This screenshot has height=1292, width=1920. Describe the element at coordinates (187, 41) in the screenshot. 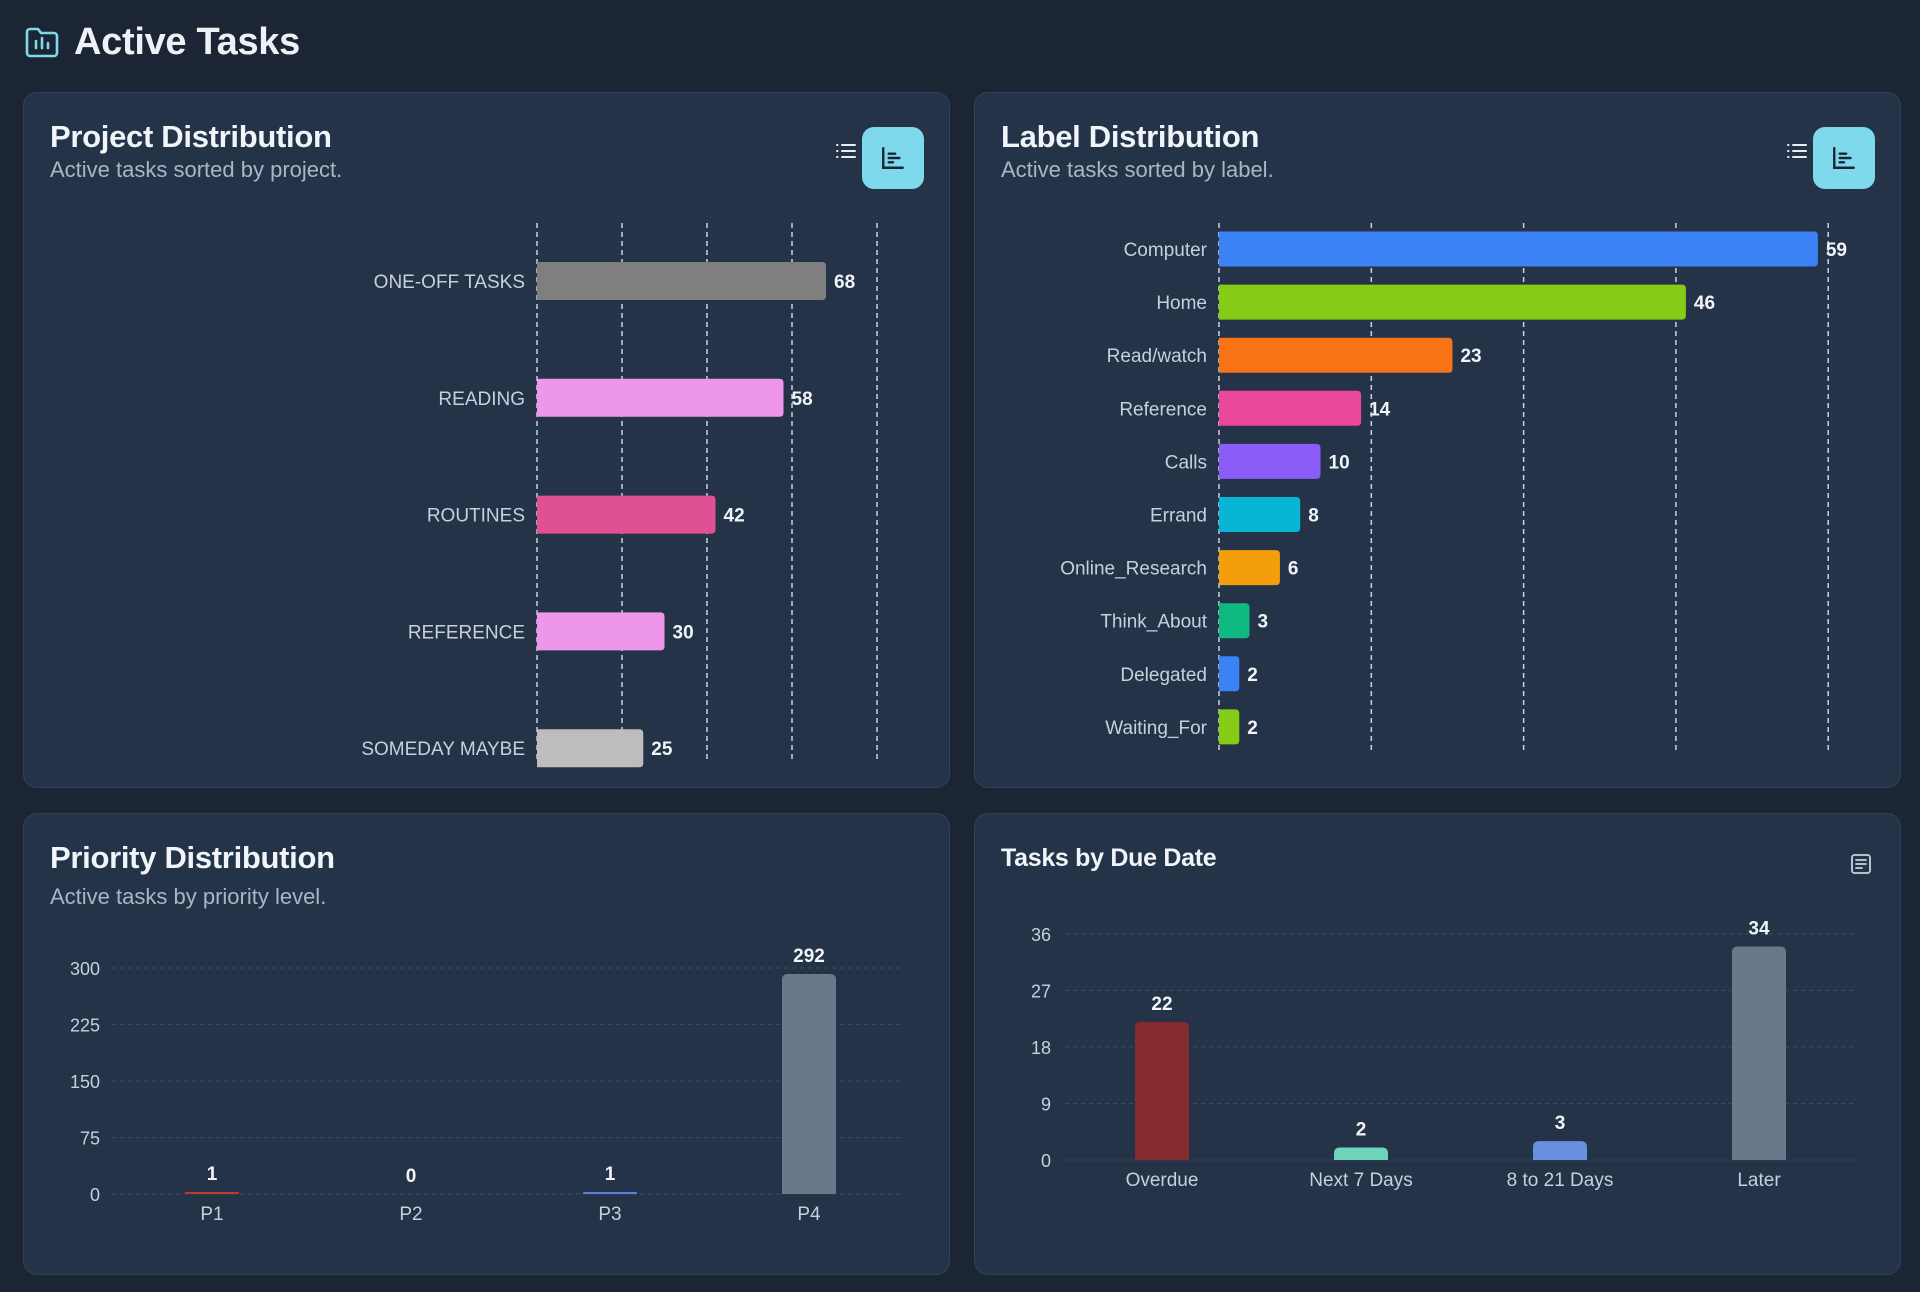

I see `page-title: Active Tasks` at that location.